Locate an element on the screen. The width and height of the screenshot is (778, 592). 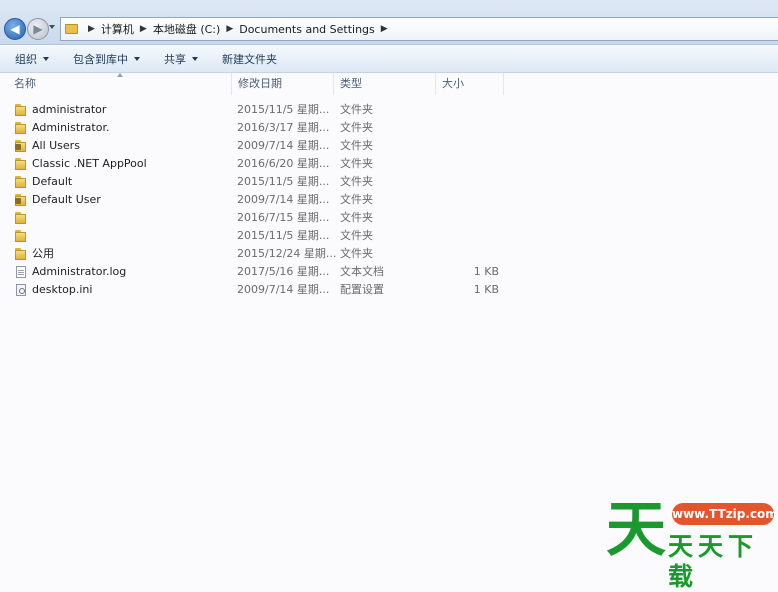
watermark-site-badge: www.TTzip.com is located at coordinates (725, 514).